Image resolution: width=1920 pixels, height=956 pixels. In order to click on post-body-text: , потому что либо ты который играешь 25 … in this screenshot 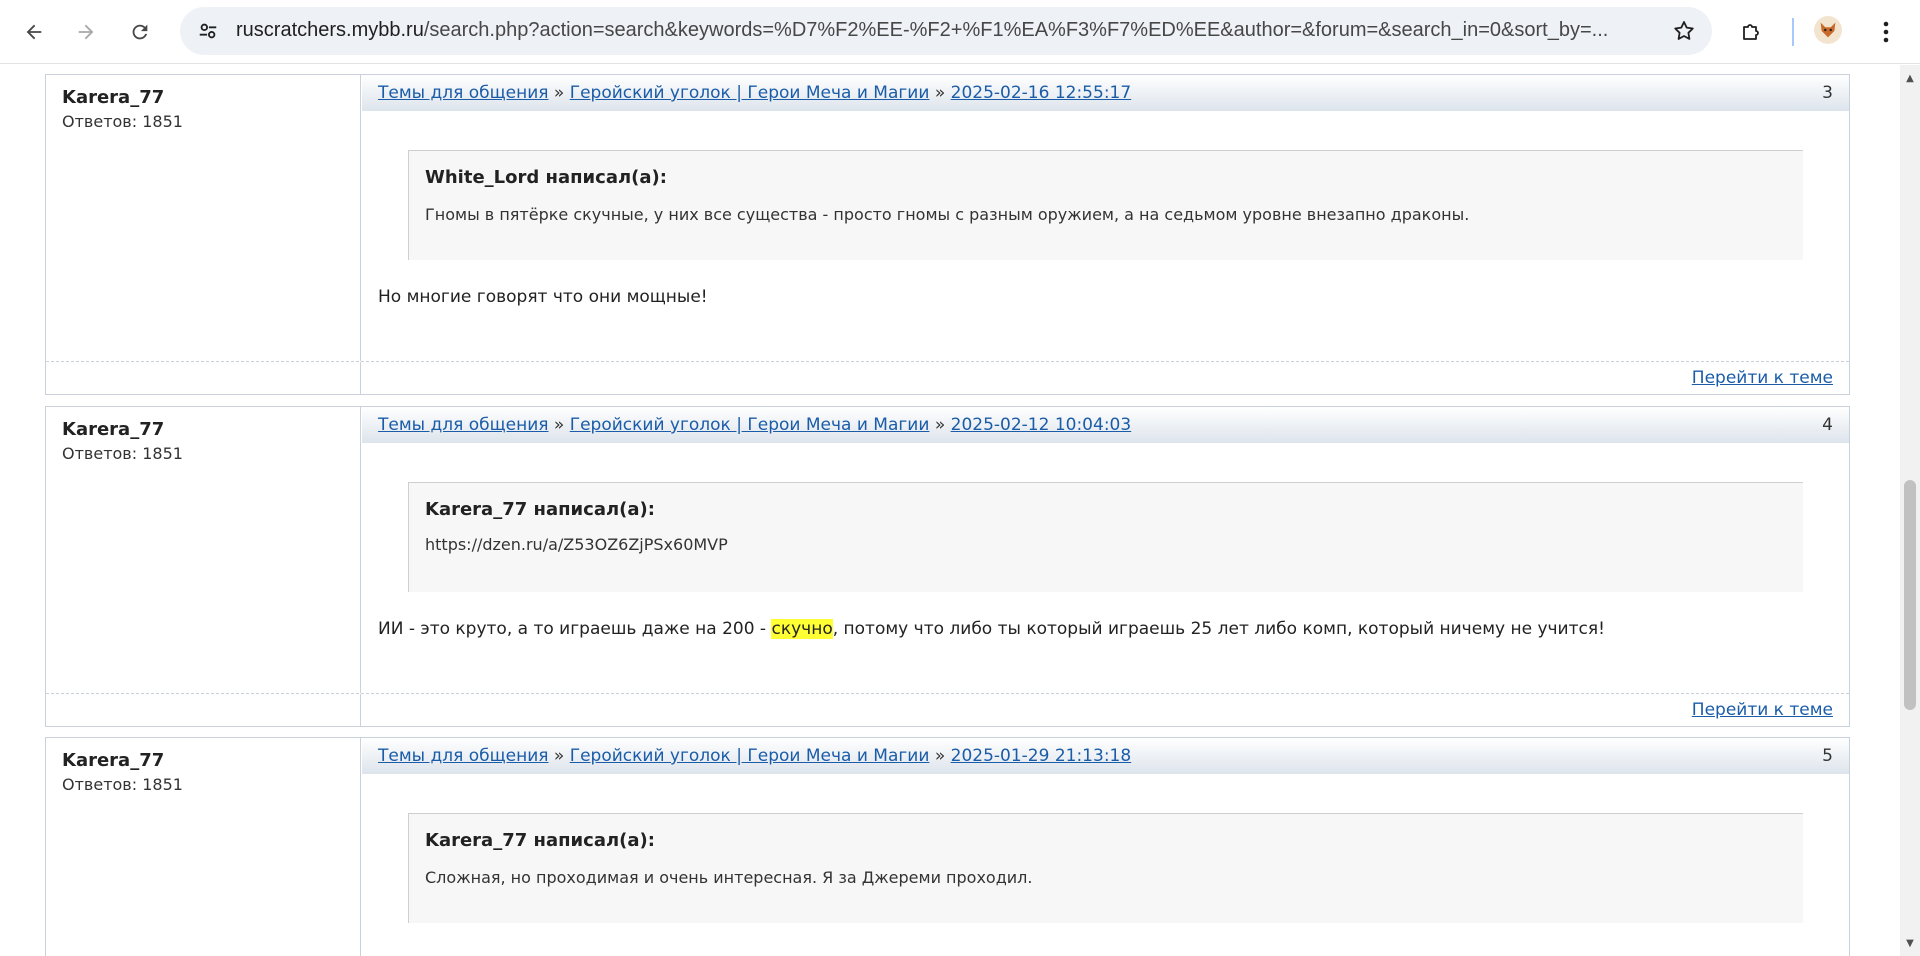, I will do `click(1218, 629)`.